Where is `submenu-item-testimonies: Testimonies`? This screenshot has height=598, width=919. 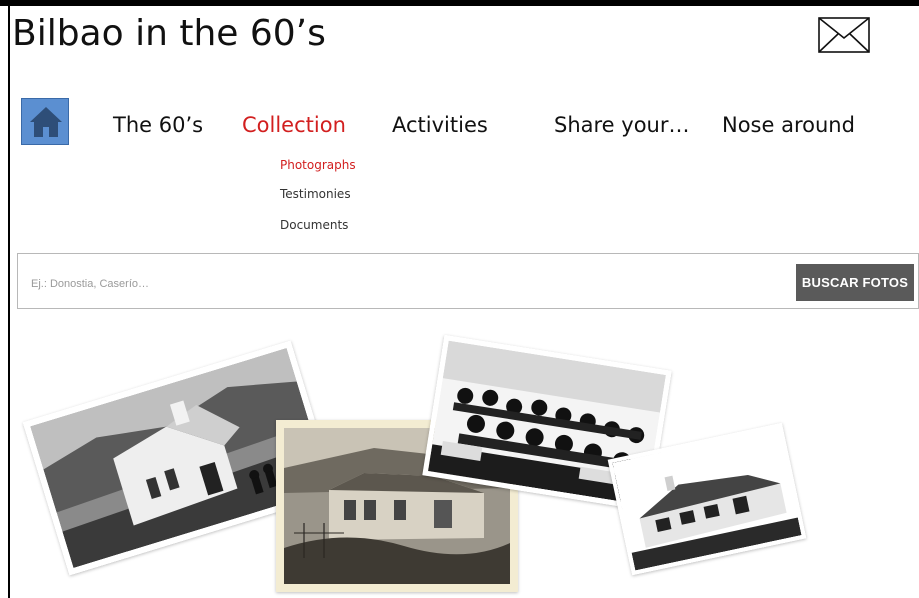 submenu-item-testimonies: Testimonies is located at coordinates (315, 194).